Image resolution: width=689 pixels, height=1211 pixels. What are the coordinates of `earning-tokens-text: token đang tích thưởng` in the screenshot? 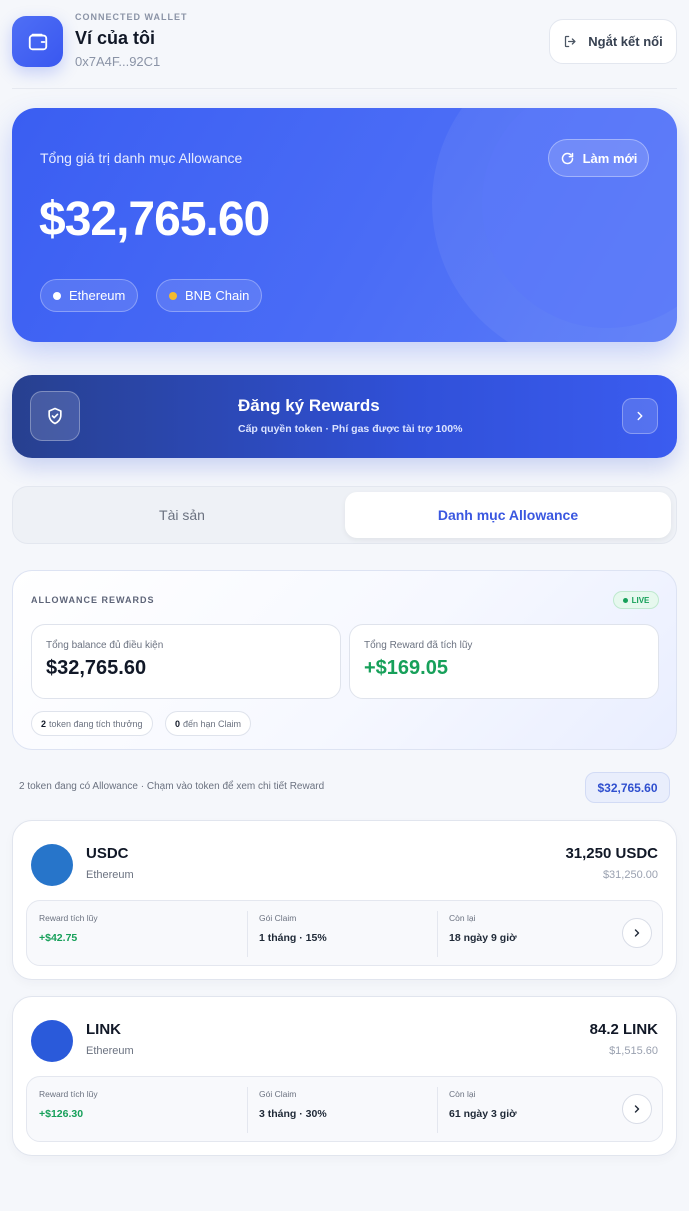 It's located at (96, 723).